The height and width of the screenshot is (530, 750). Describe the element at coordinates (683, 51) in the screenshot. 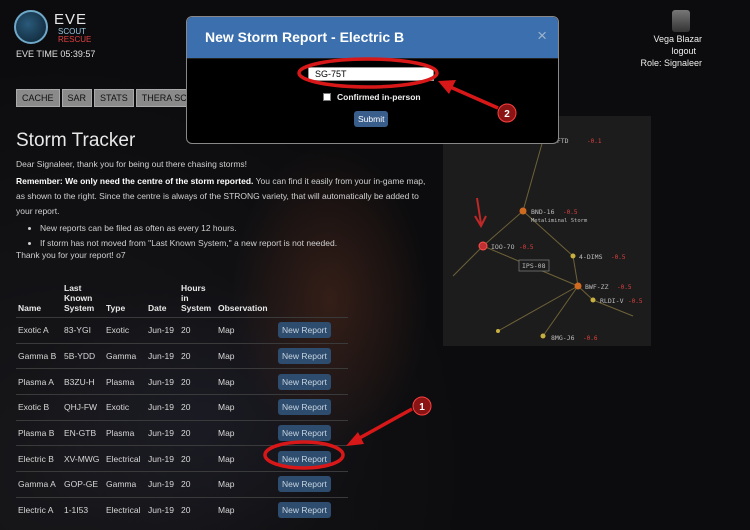

I see `logout-link: logout` at that location.